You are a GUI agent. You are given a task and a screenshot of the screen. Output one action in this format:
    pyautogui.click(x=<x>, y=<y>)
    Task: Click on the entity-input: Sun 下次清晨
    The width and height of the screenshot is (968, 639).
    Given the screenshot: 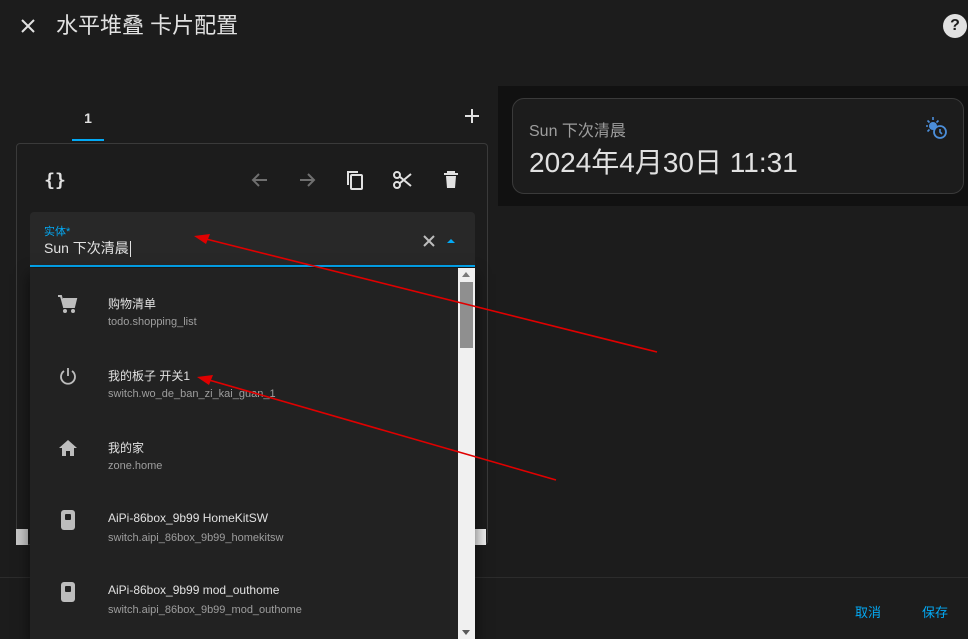 What is the action you would take?
    pyautogui.click(x=87, y=248)
    